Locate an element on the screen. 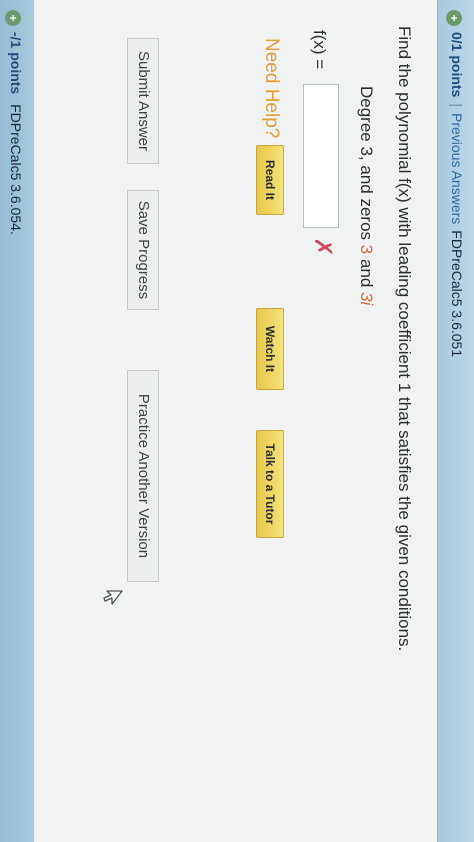 The width and height of the screenshot is (474, 842). pointer-cursor-icon is located at coordinates (113, 597).